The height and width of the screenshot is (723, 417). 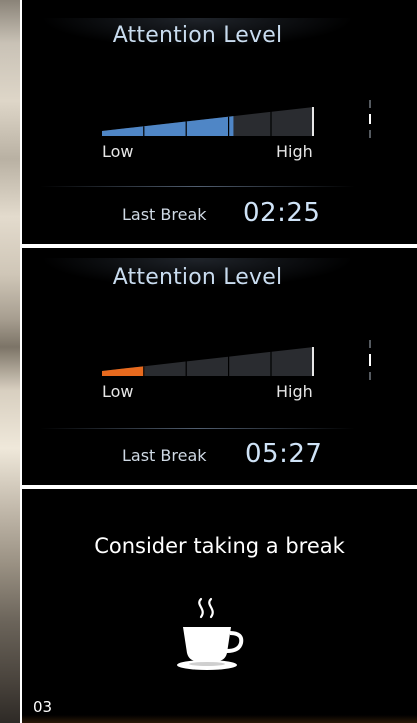 What do you see at coordinates (10, 361) in the screenshot?
I see `car-interior-background` at bounding box center [10, 361].